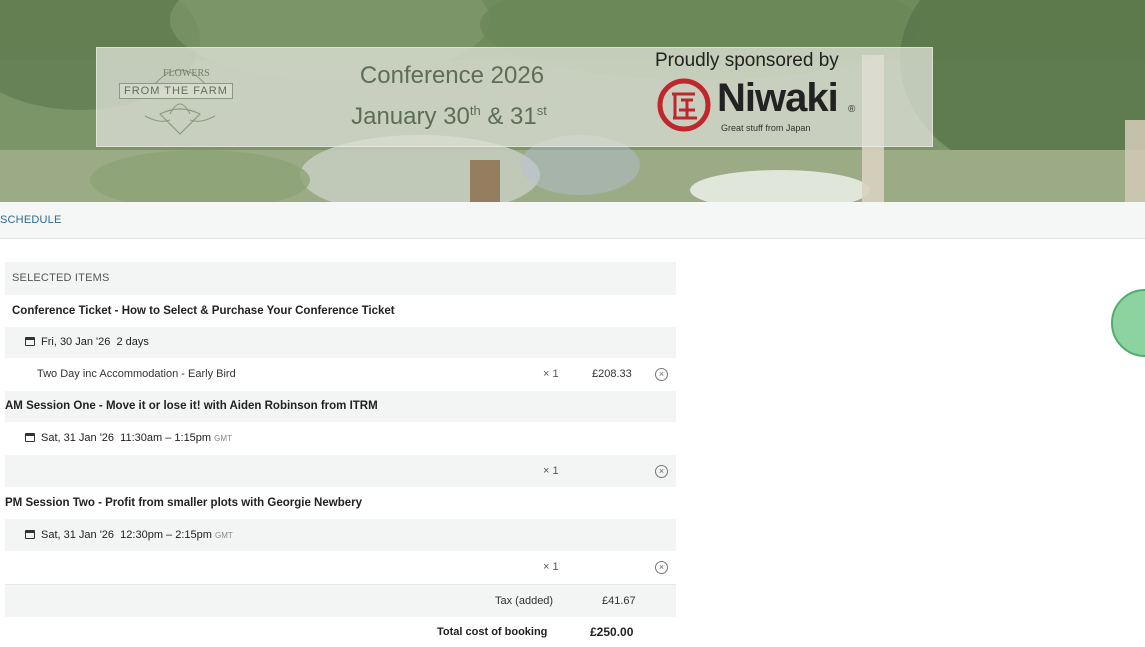 The image size is (1145, 647). I want to click on total-row: Total cost of booking £250.00, so click(340, 632).